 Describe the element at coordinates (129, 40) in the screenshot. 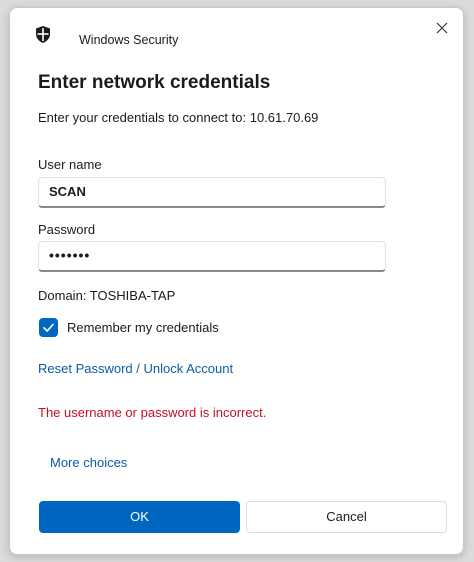

I see `app-title: Windows Security` at that location.